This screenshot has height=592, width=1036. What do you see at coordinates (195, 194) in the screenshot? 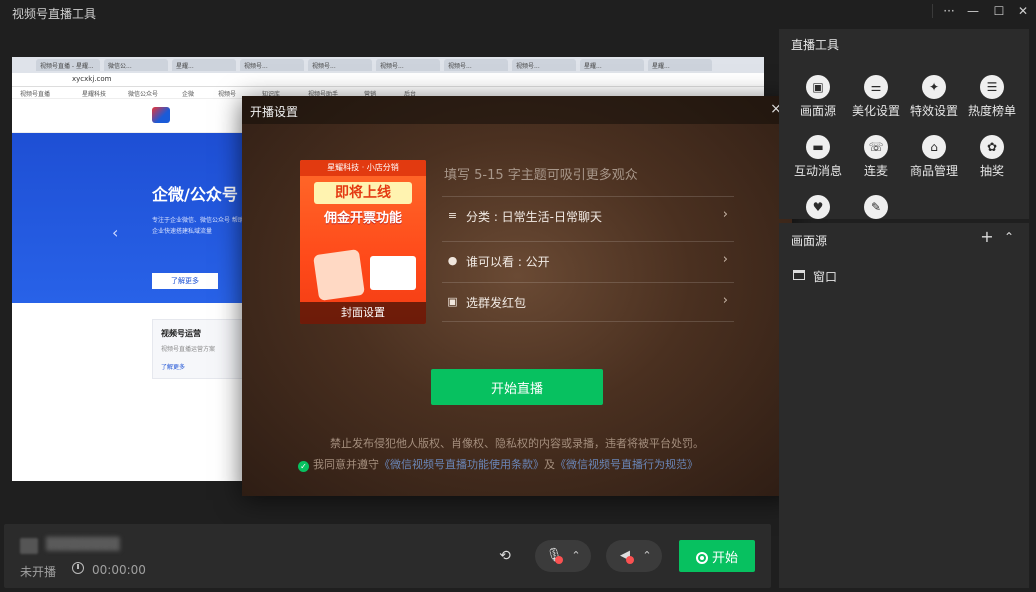
I see `hero-title: 企微/公众号` at bounding box center [195, 194].